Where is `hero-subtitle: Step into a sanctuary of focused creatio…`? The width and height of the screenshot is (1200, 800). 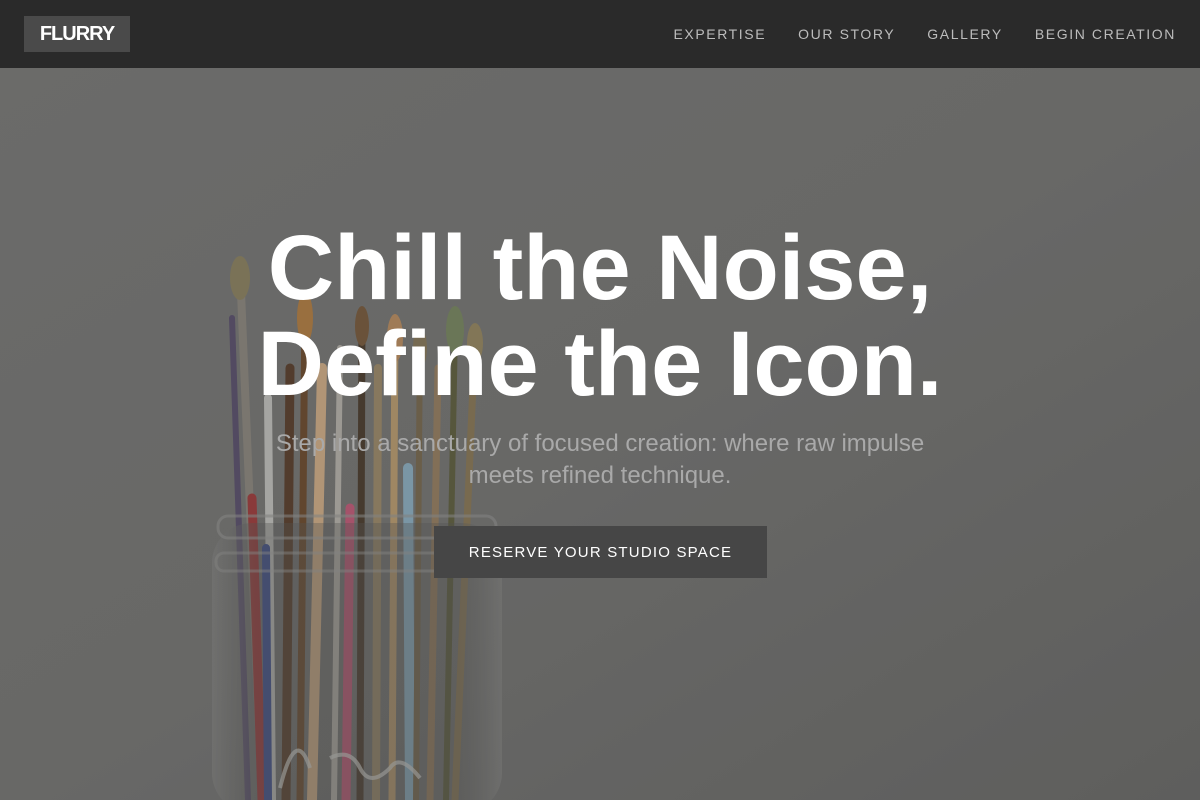
hero-subtitle: Step into a sanctuary of focused creatio… is located at coordinates (600, 459).